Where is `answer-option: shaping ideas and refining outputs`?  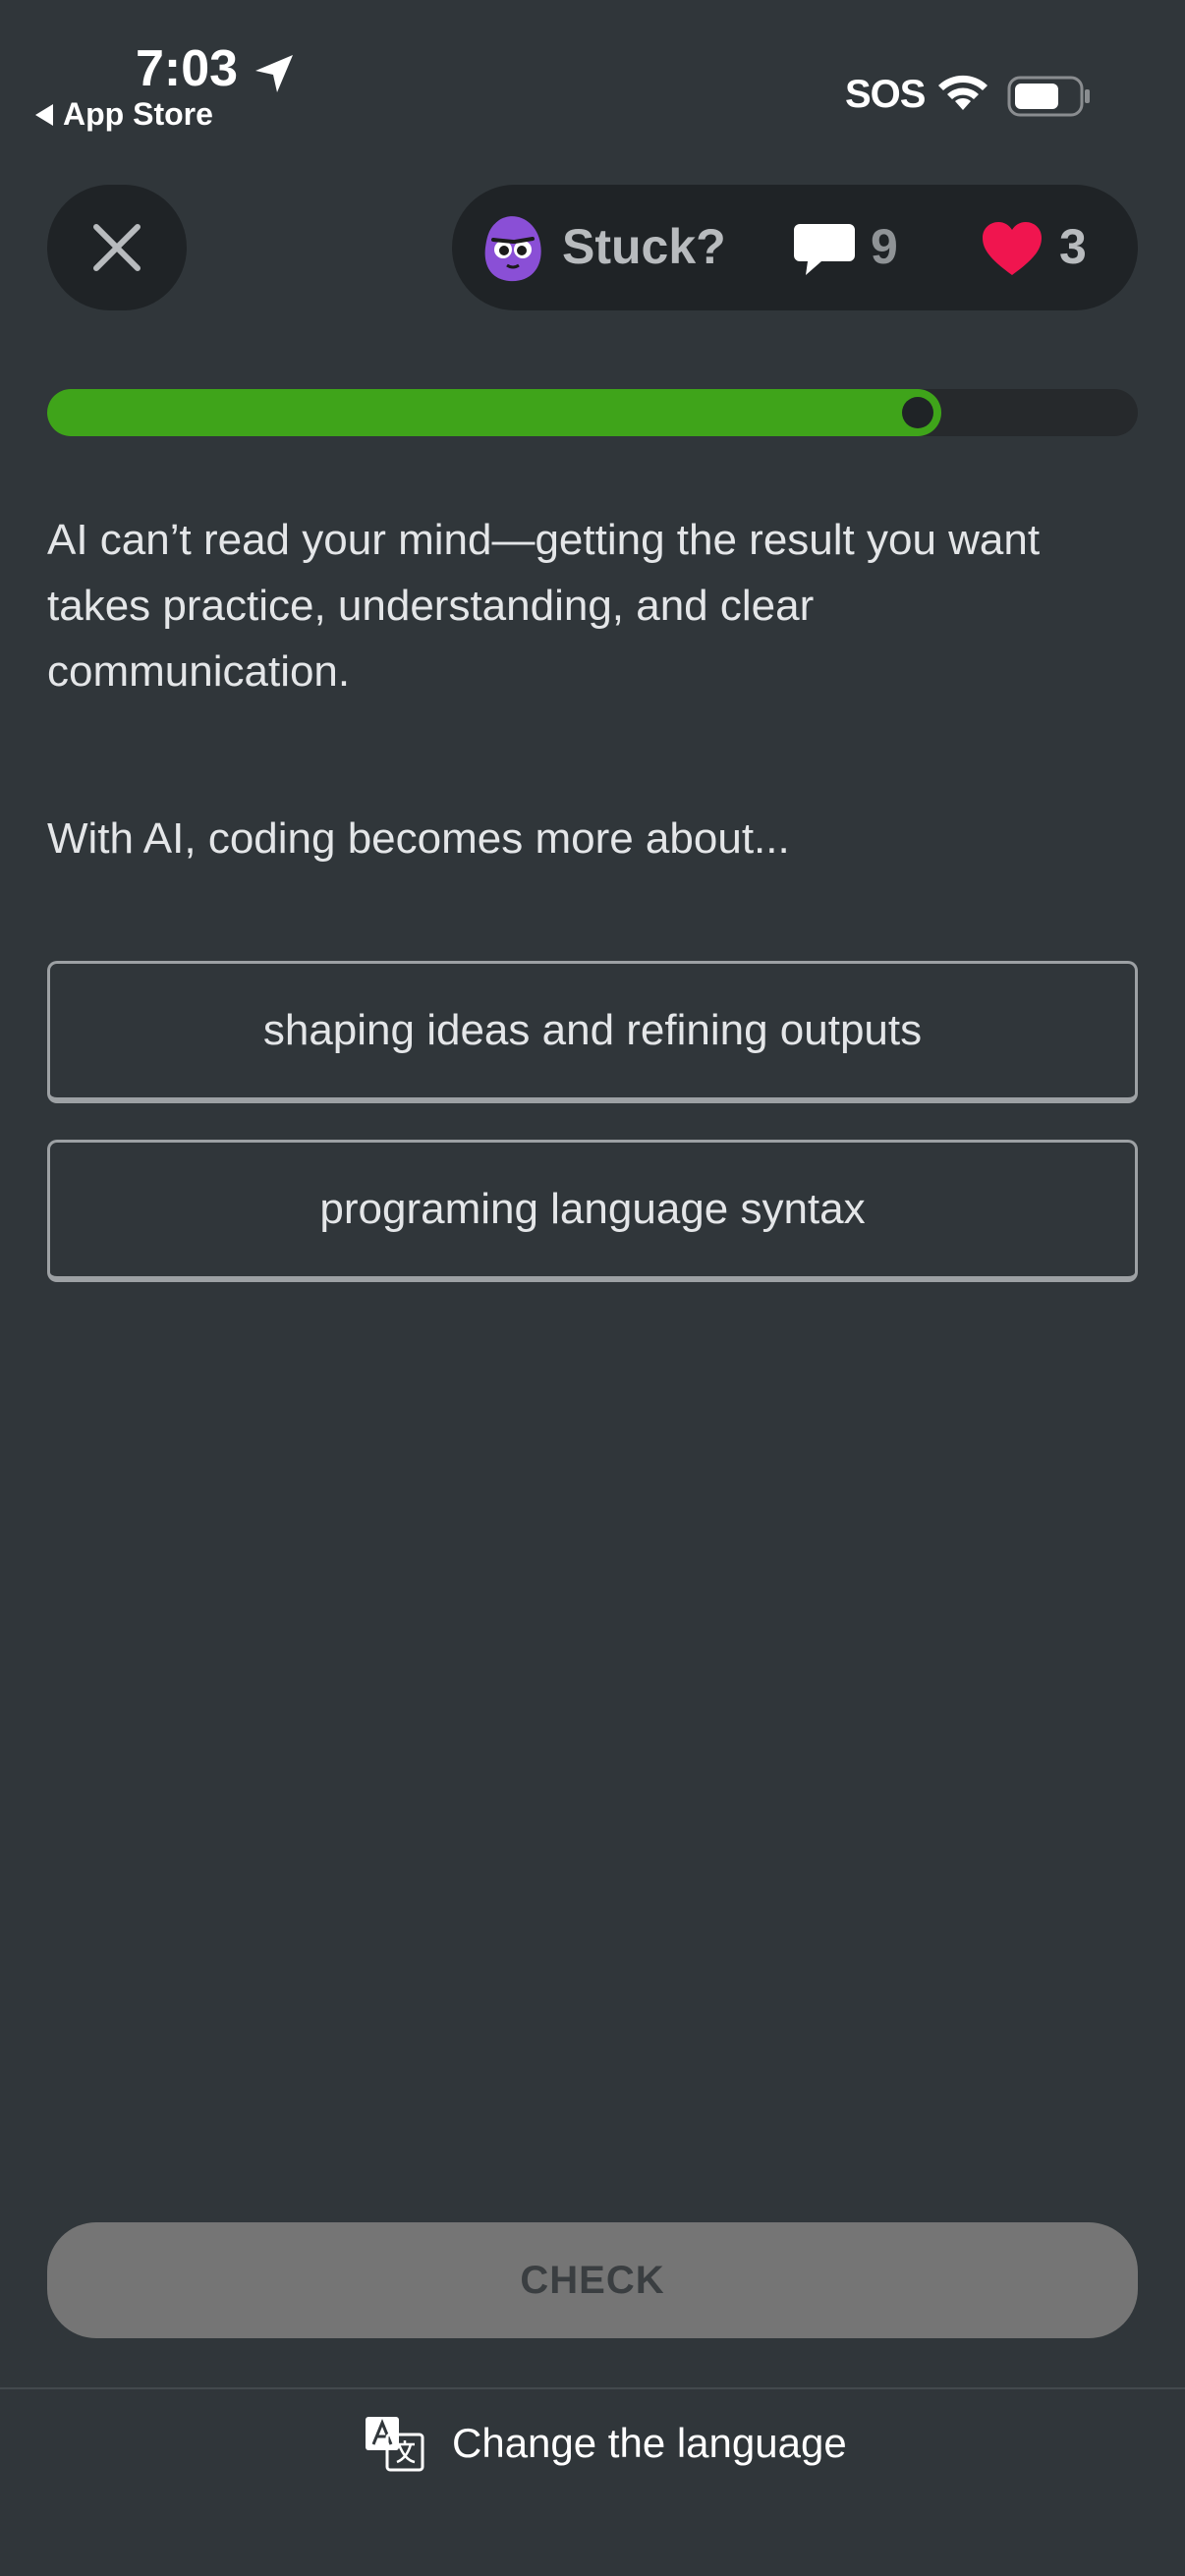 answer-option: shaping ideas and refining outputs is located at coordinates (592, 1032).